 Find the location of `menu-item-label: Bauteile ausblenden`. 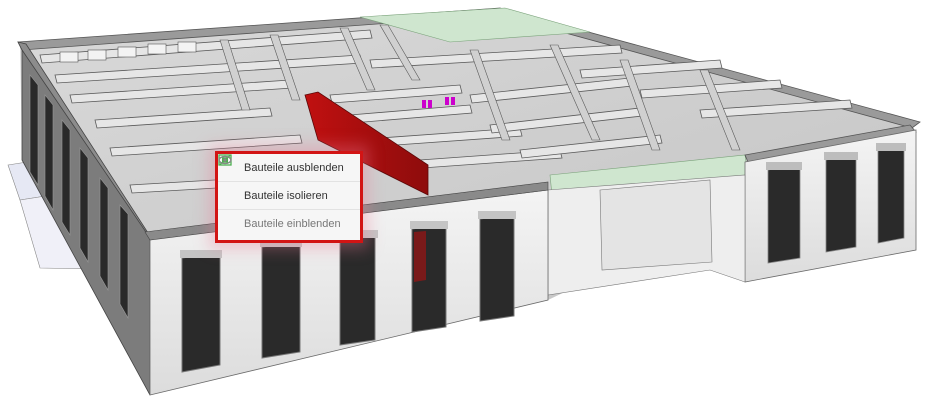

menu-item-label: Bauteile ausblenden is located at coordinates (294, 167).